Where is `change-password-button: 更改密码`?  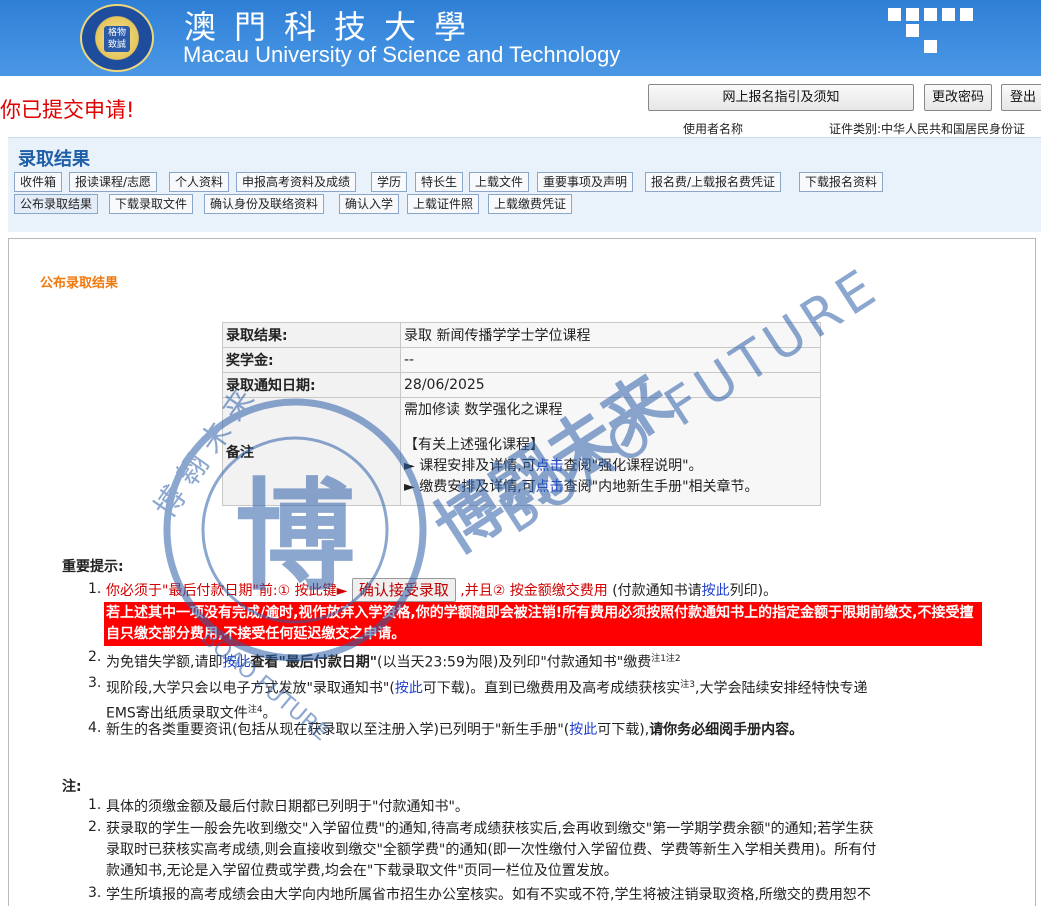
change-password-button: 更改密码 is located at coordinates (958, 97).